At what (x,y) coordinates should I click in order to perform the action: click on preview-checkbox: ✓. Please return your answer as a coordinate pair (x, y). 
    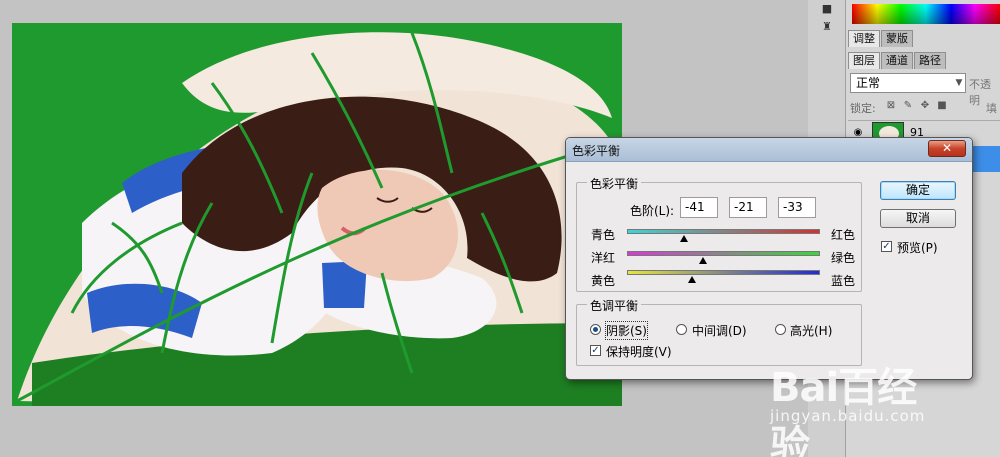
    Looking at the image, I should click on (886, 246).